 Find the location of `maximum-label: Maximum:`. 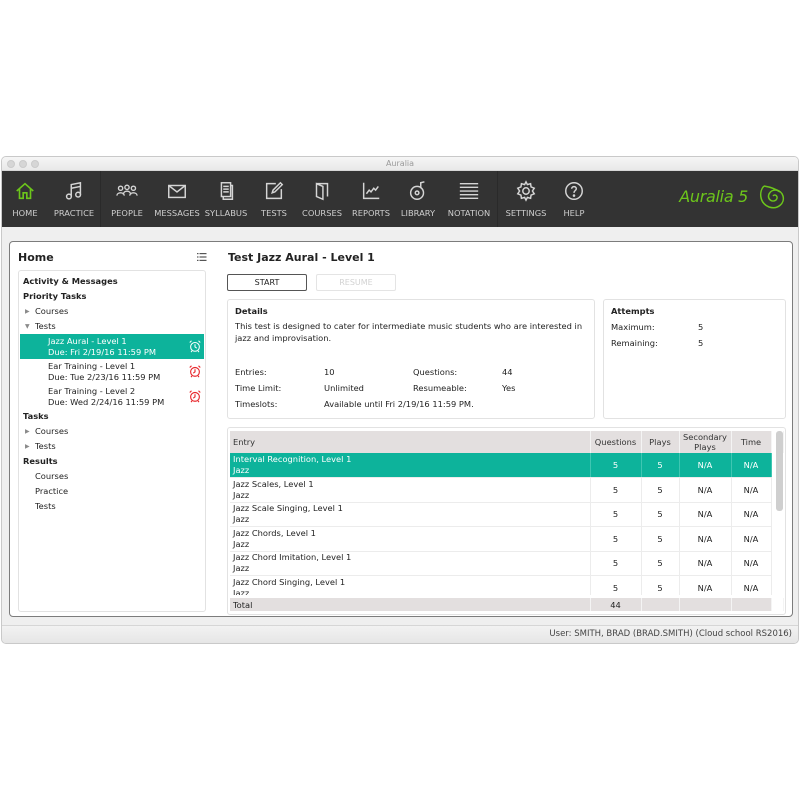

maximum-label: Maximum: is located at coordinates (633, 327).